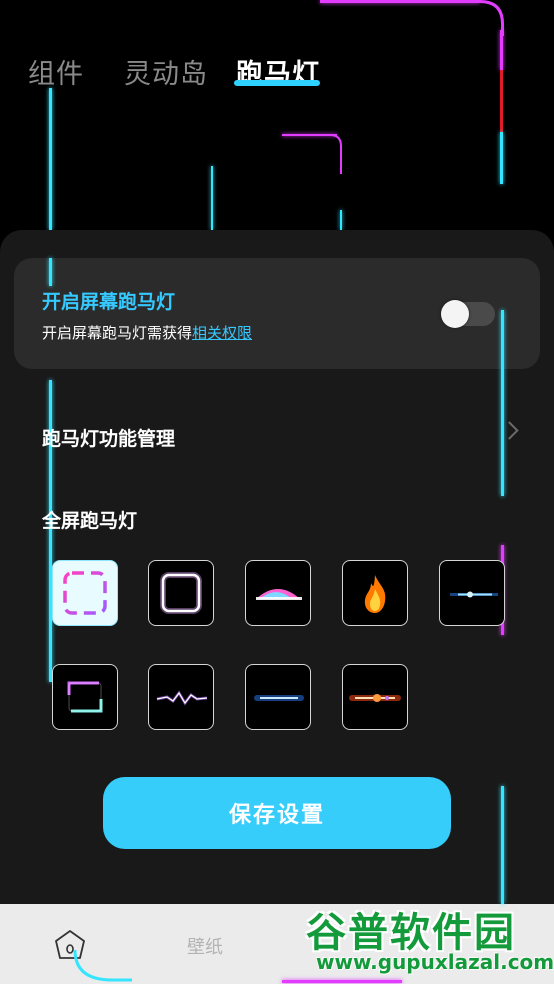  What do you see at coordinates (455, 314) in the screenshot?
I see `toggle-knob` at bounding box center [455, 314].